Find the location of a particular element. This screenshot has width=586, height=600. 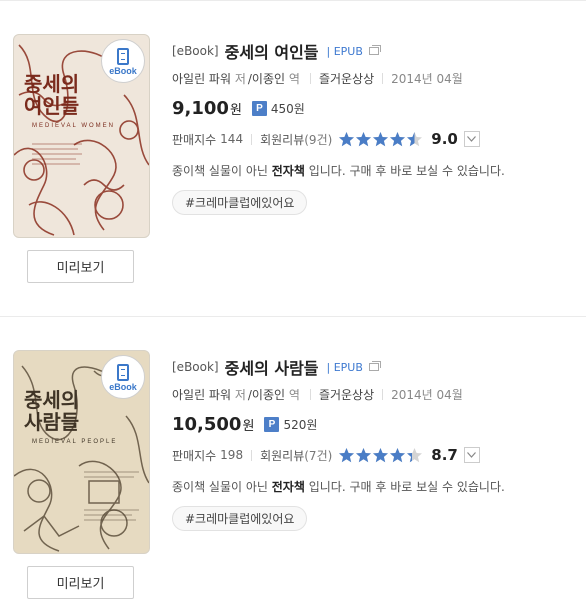

stats-row: 판매지수 198 회원리뷰(7건) 8.7 is located at coordinates (379, 455).